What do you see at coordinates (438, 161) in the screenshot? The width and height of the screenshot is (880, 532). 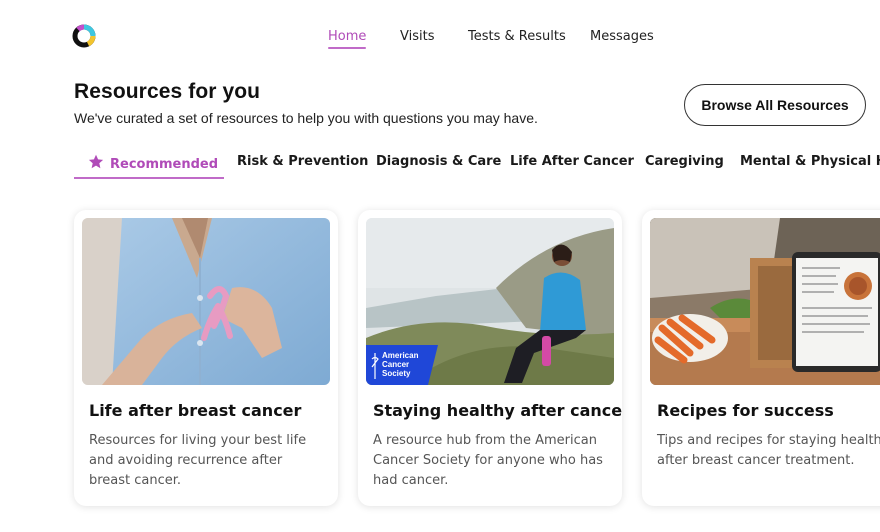 I see `tab-diagnosis-care: Diagnosis & Care` at bounding box center [438, 161].